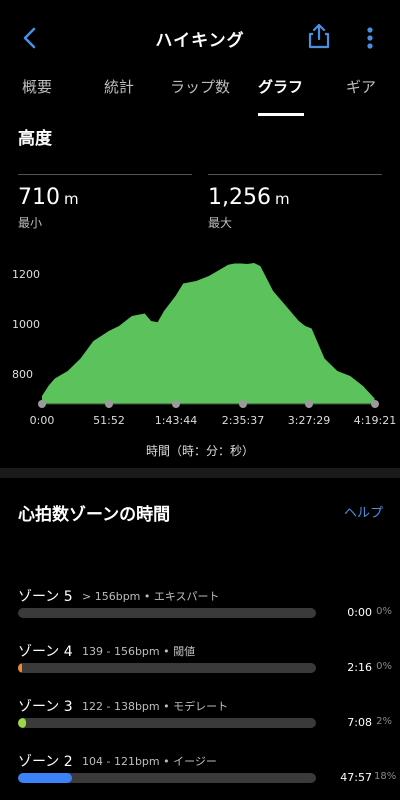 The image size is (400, 800). I want to click on zone-time: 2:16, so click(359, 667).